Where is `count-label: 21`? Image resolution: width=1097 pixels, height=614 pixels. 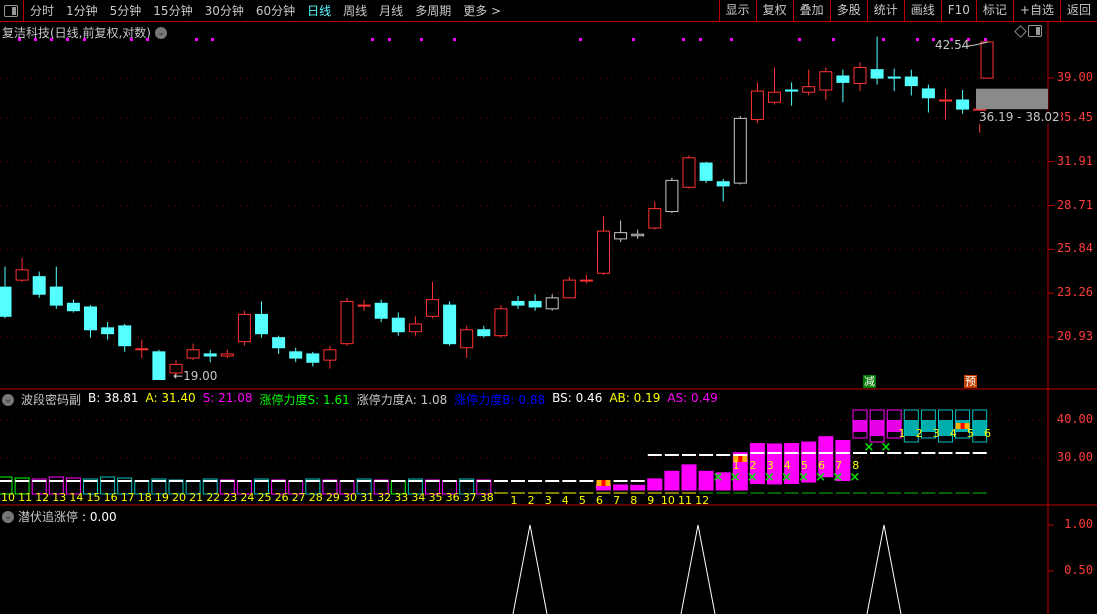
count-label: 21 is located at coordinates (196, 497).